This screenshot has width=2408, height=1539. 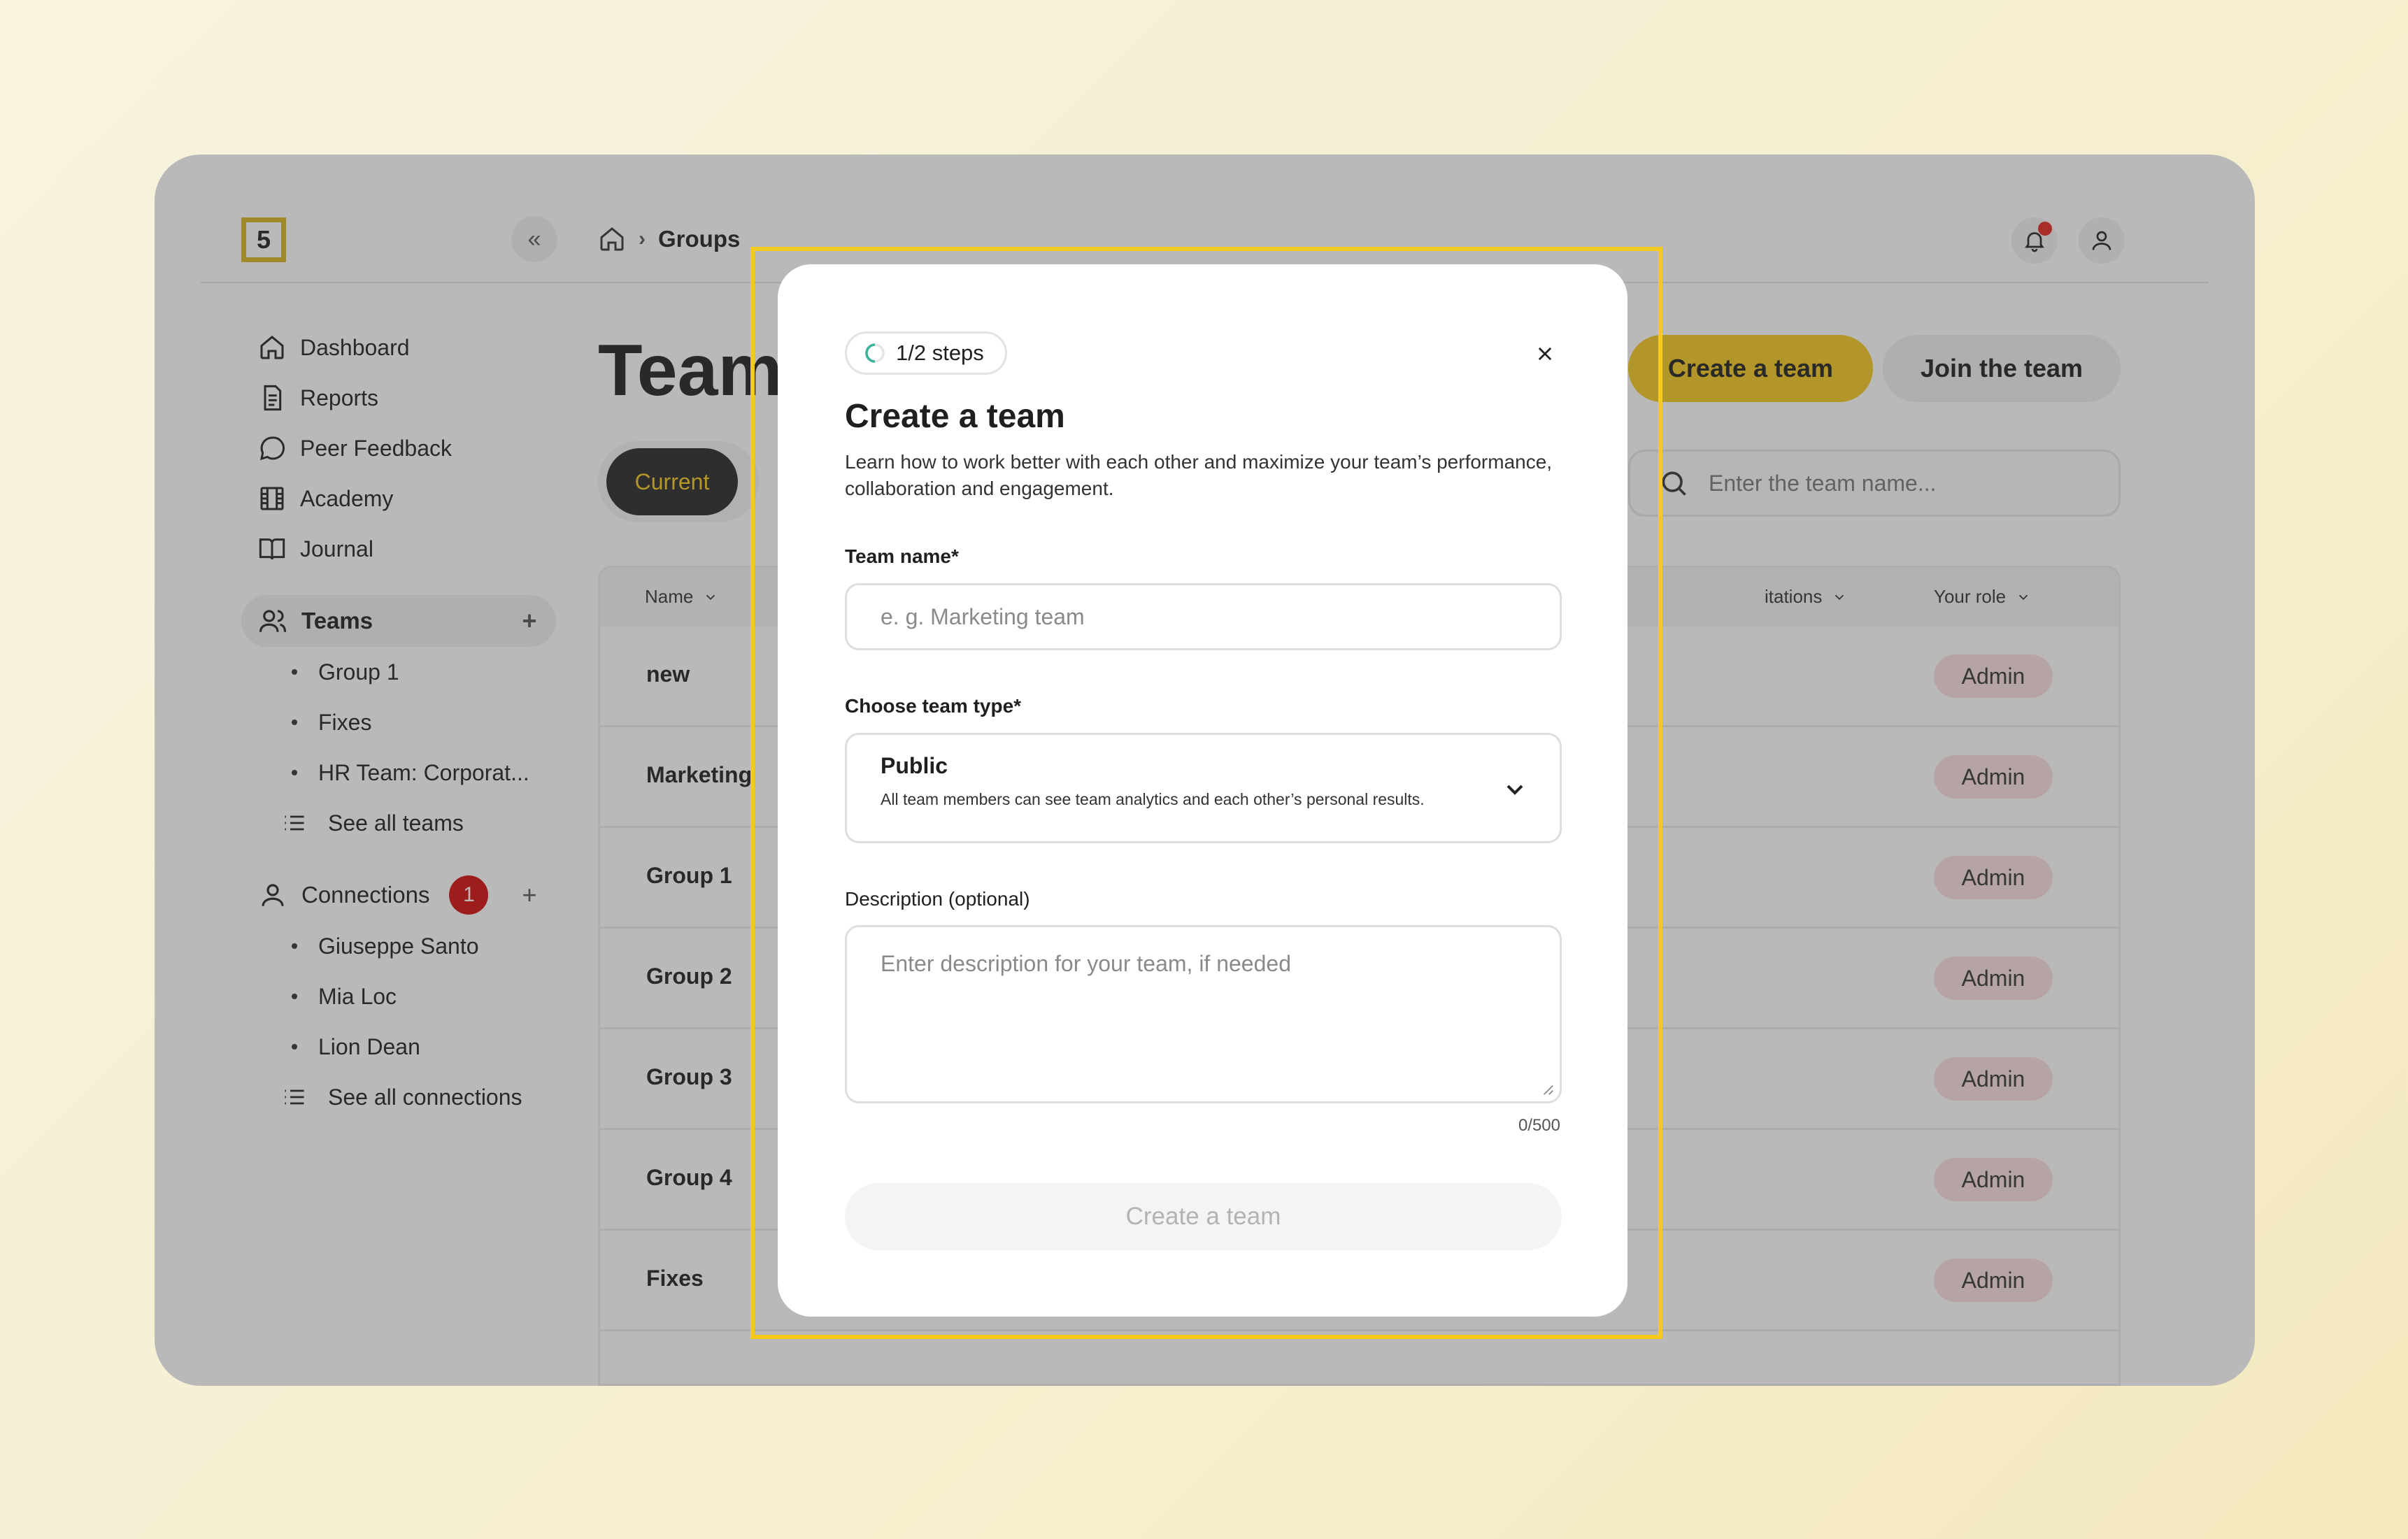 I want to click on resize-grip-icon, so click(x=1547, y=1089).